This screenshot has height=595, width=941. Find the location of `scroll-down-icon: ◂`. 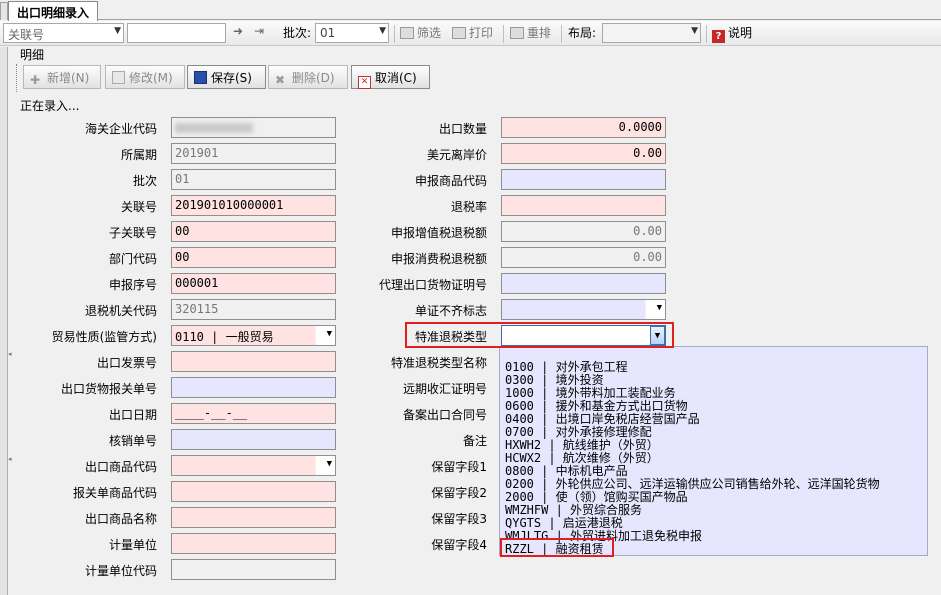

scroll-down-icon: ◂ is located at coordinates (10, 459).